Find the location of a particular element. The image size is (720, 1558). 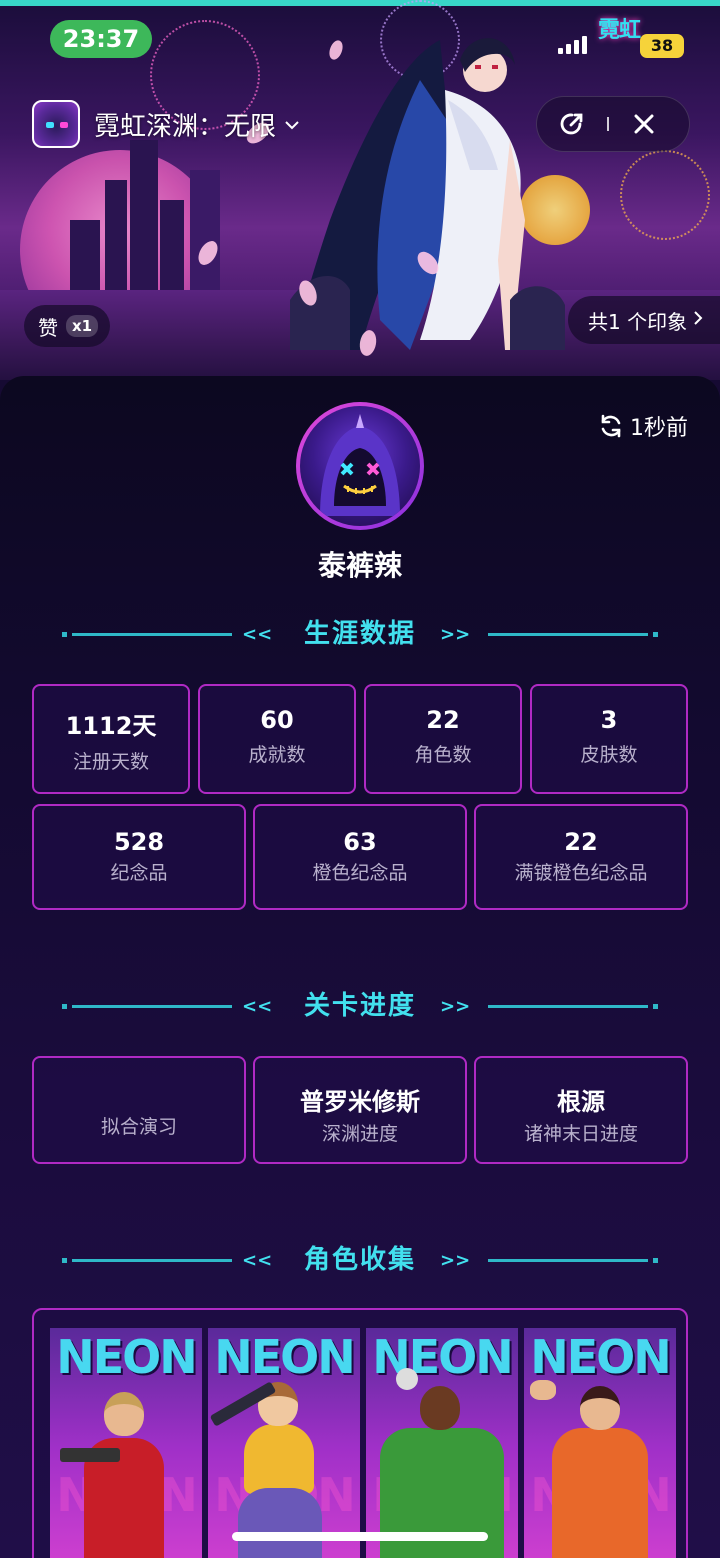

section-title-text: 生涯数据 is located at coordinates (359, 634).